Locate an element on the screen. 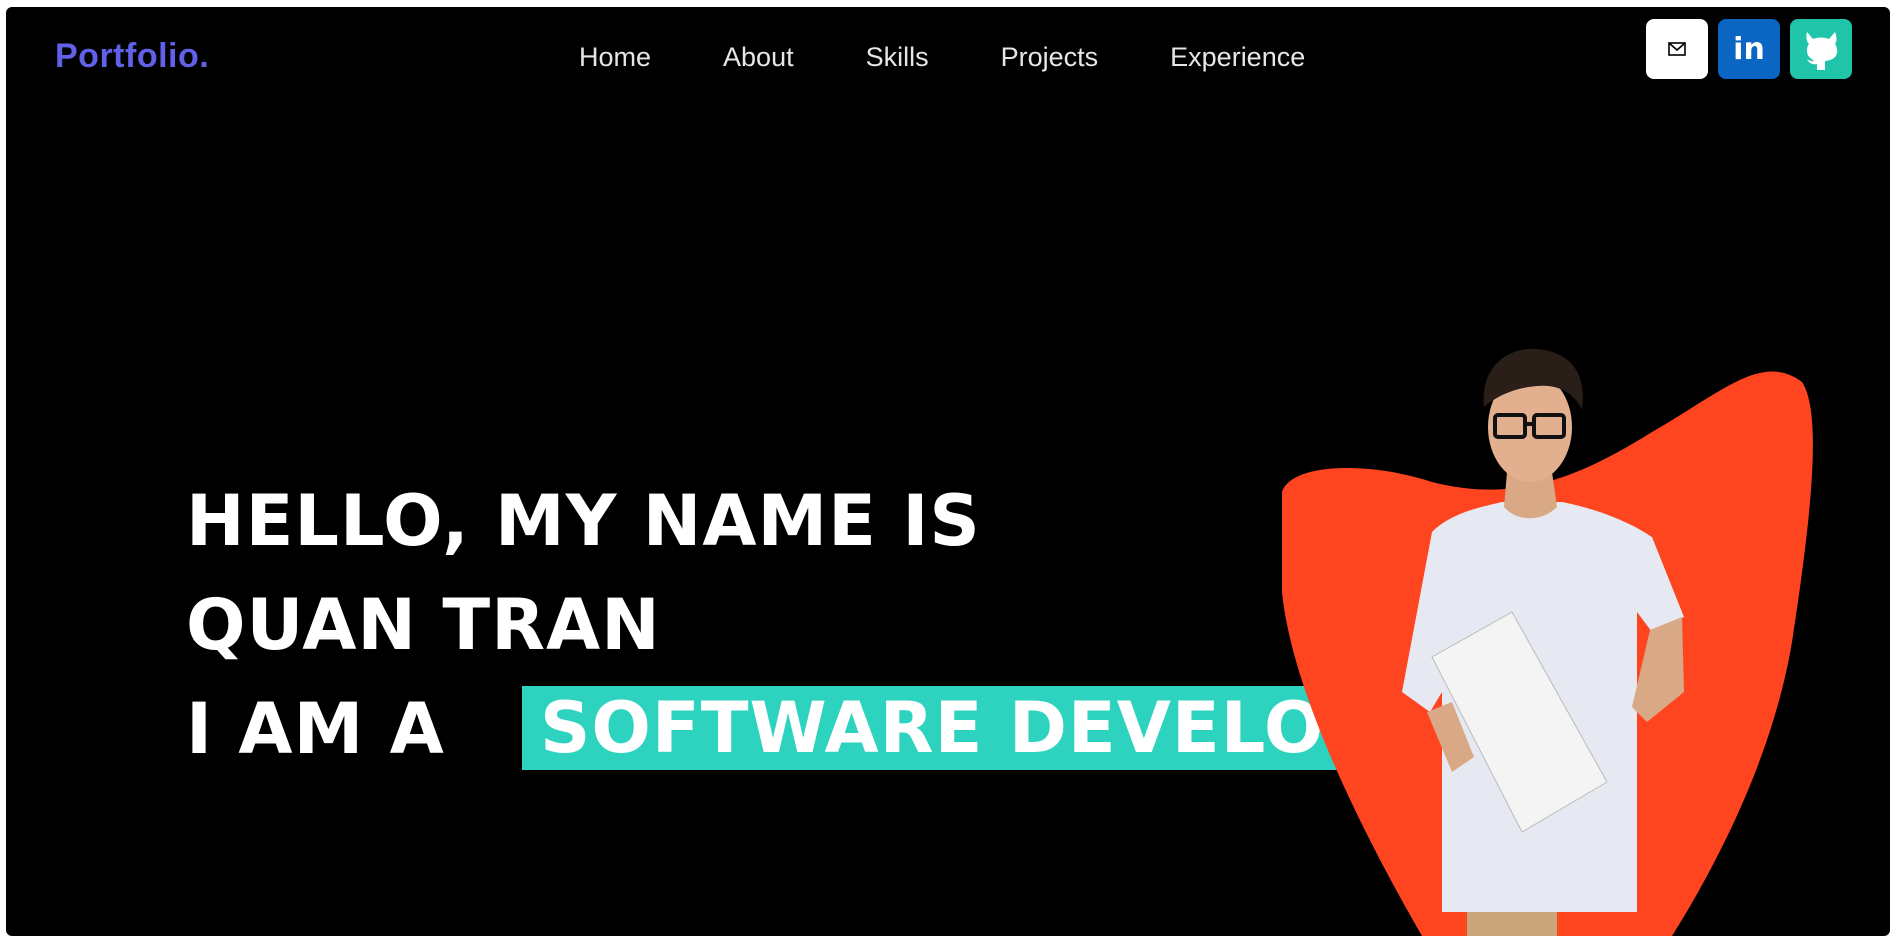 Image resolution: width=1896 pixels, height=941 pixels. linkedin-button: in is located at coordinates (1749, 49).